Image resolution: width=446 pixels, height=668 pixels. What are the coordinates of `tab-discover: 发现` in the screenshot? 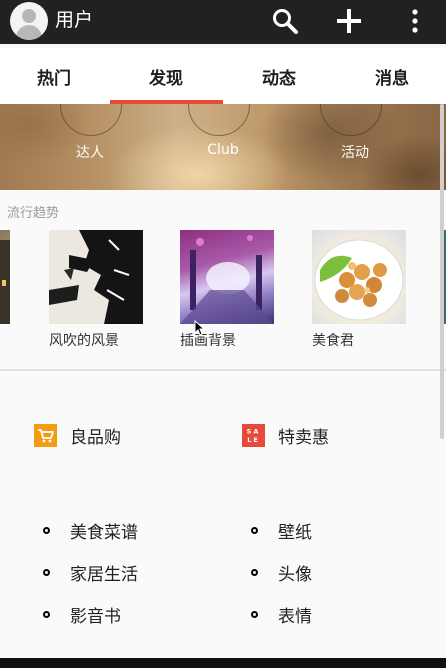 It's located at (166, 76).